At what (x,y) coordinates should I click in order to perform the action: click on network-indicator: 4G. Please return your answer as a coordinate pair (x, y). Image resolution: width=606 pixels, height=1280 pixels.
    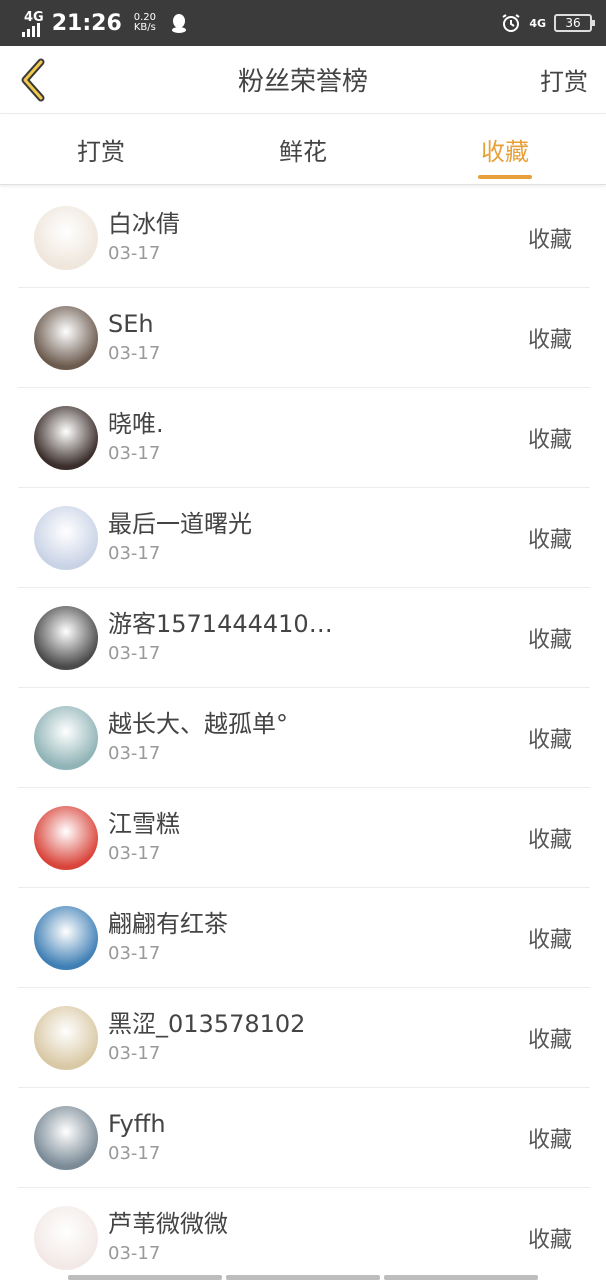
    Looking at the image, I should click on (34, 17).